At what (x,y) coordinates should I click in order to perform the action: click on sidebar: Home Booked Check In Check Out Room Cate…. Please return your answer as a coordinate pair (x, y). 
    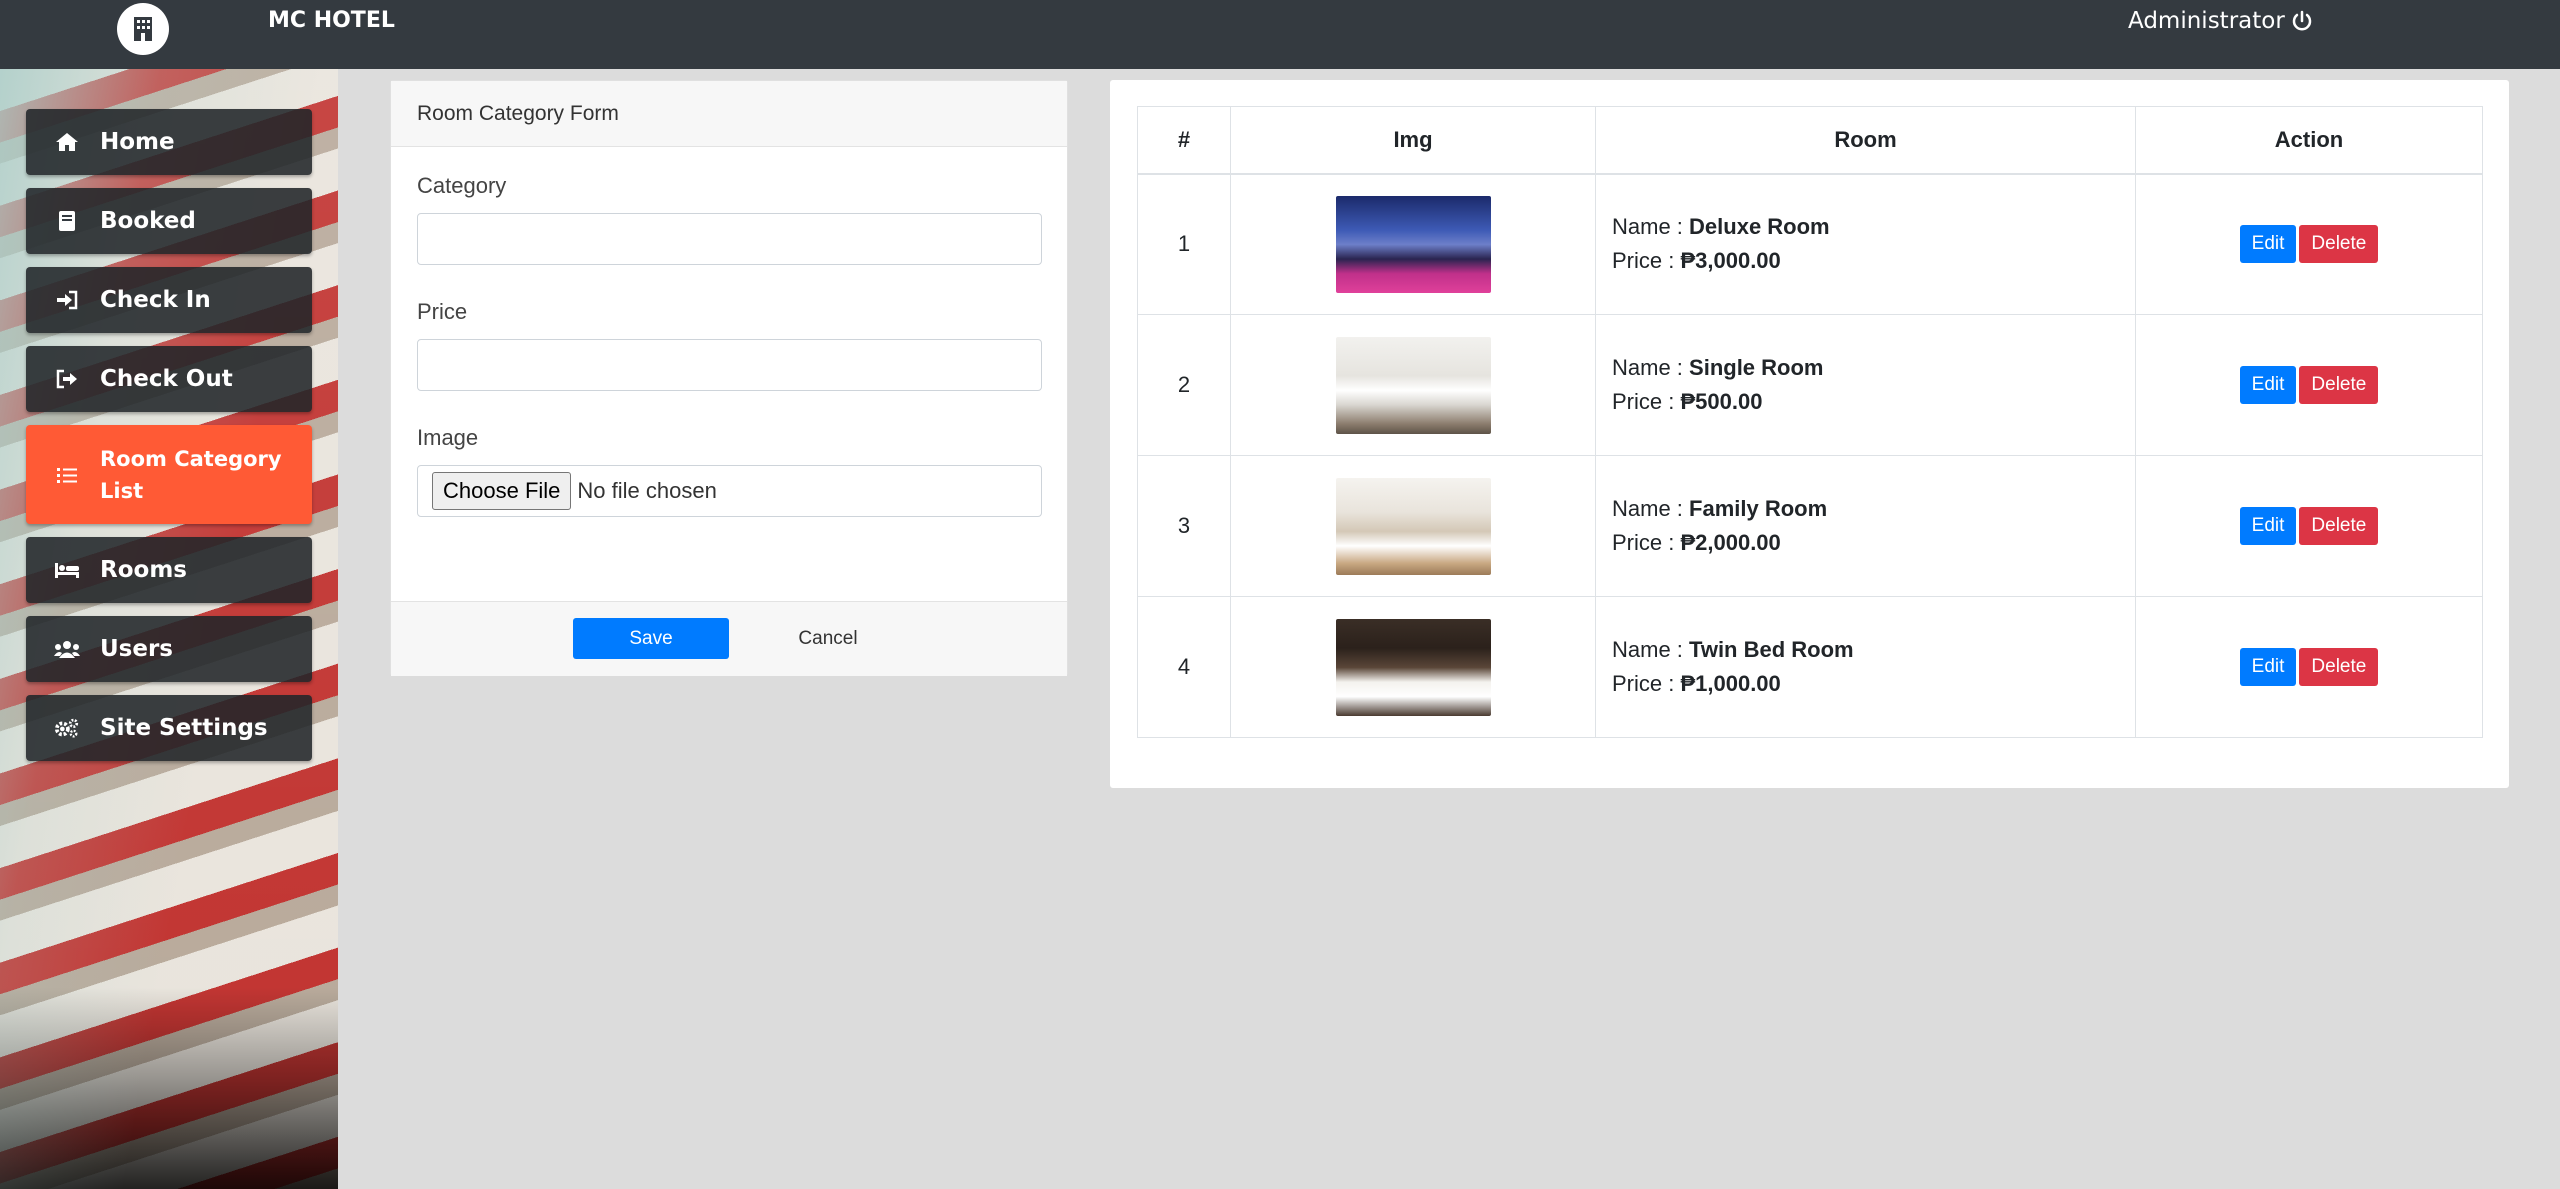
    Looking at the image, I should click on (169, 629).